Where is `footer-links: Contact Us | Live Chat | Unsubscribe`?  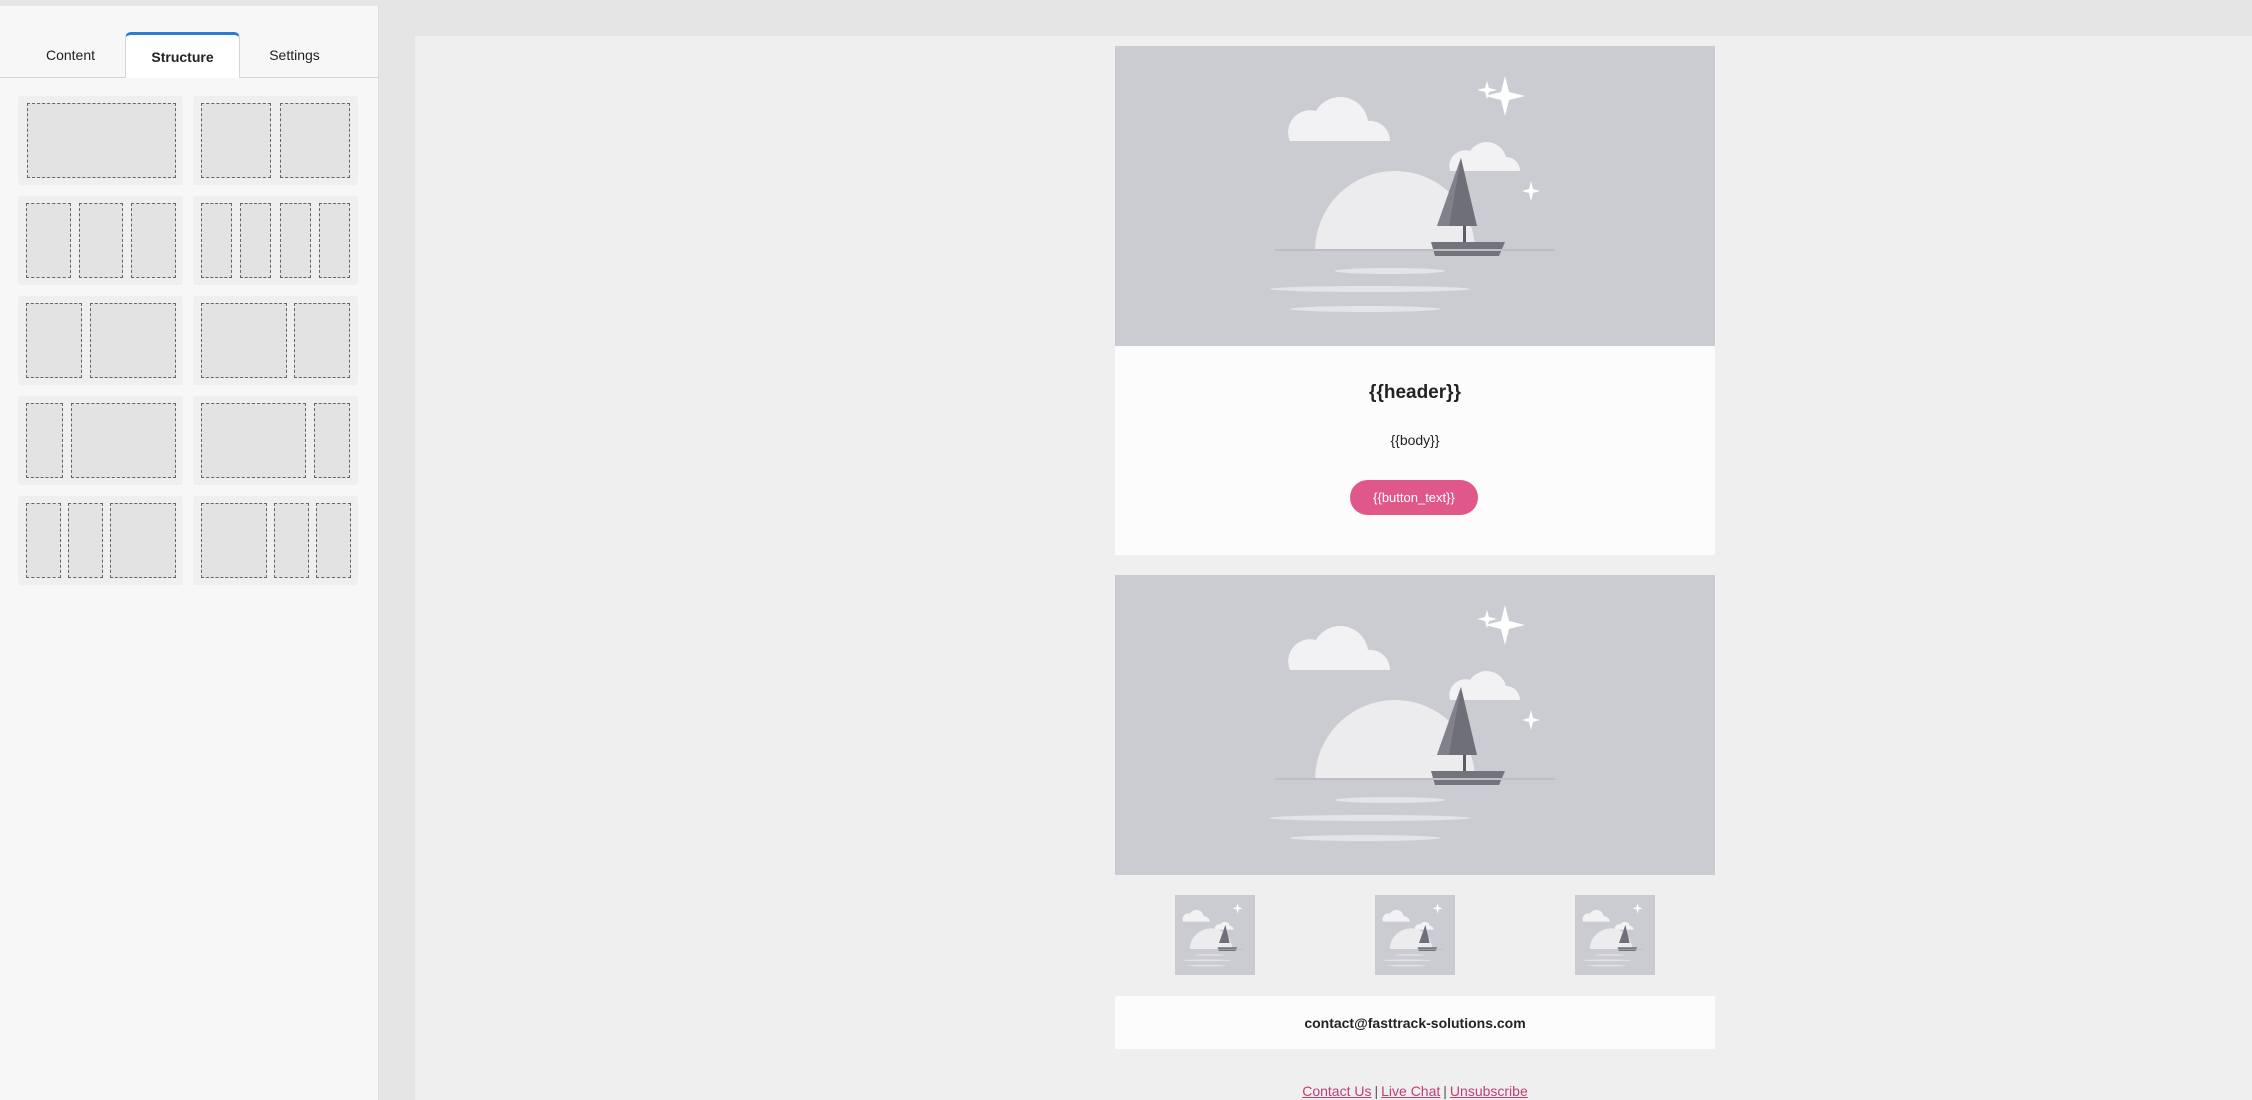 footer-links: Contact Us | Live Chat | Unsubscribe is located at coordinates (1415, 1091).